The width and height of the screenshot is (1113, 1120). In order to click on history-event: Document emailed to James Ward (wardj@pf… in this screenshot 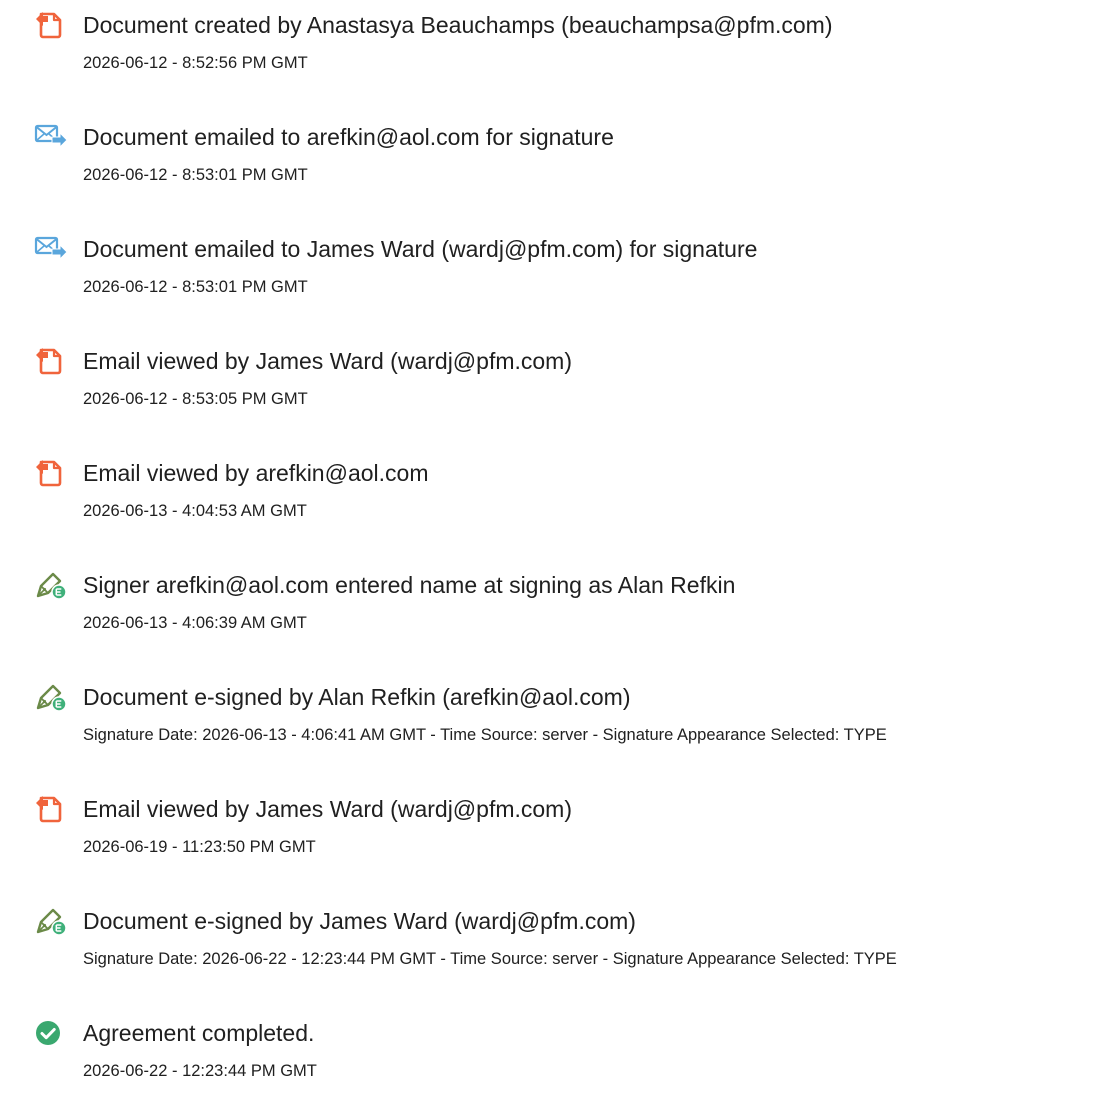, I will do `click(556, 280)`.